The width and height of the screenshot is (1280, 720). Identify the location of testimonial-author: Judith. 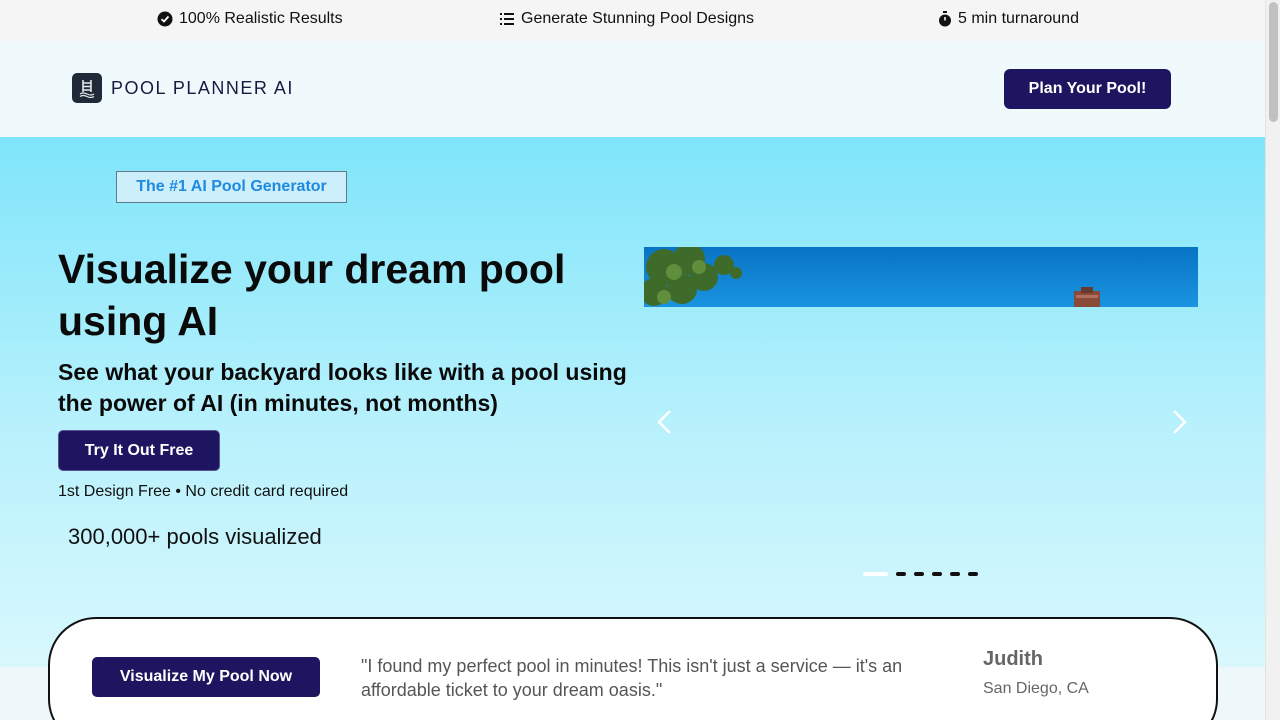
(1013, 659).